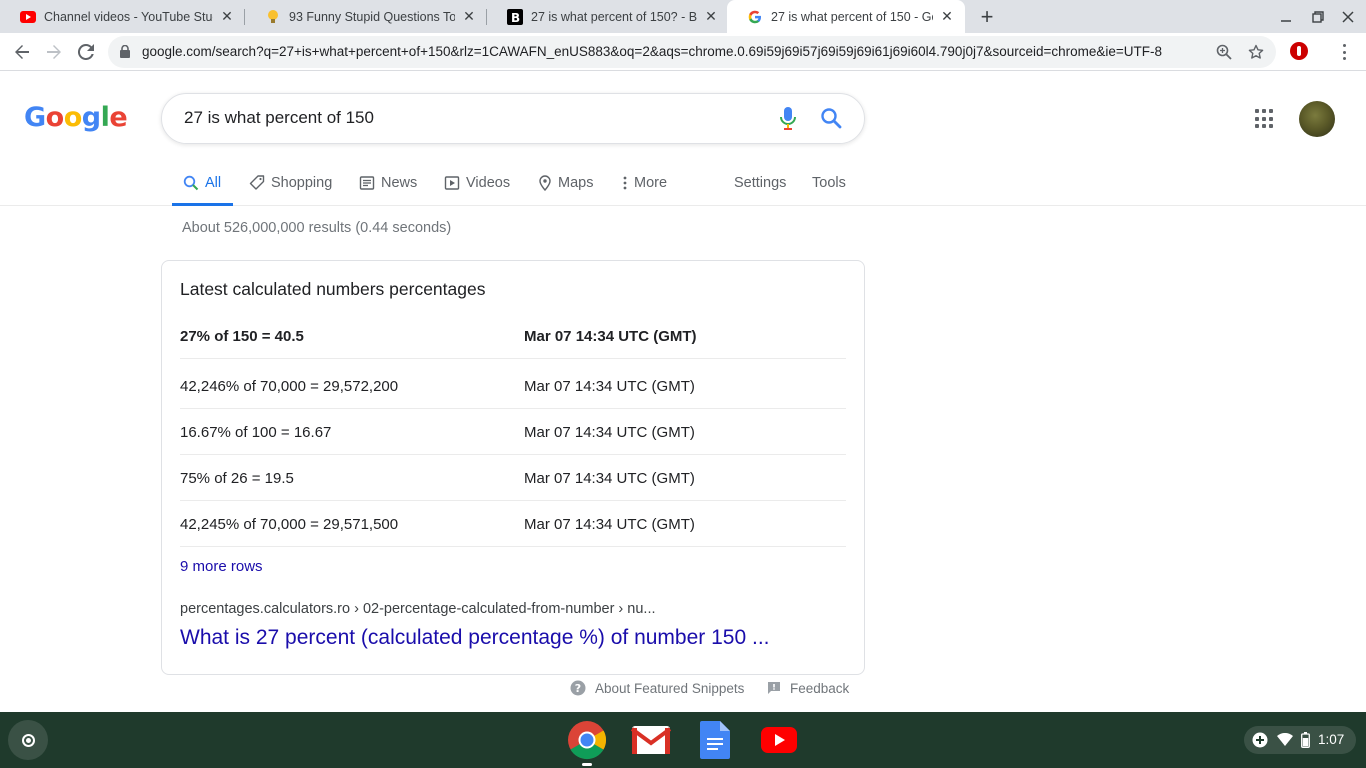  Describe the element at coordinates (987, 16) in the screenshot. I see `new-tab-button: +` at that location.